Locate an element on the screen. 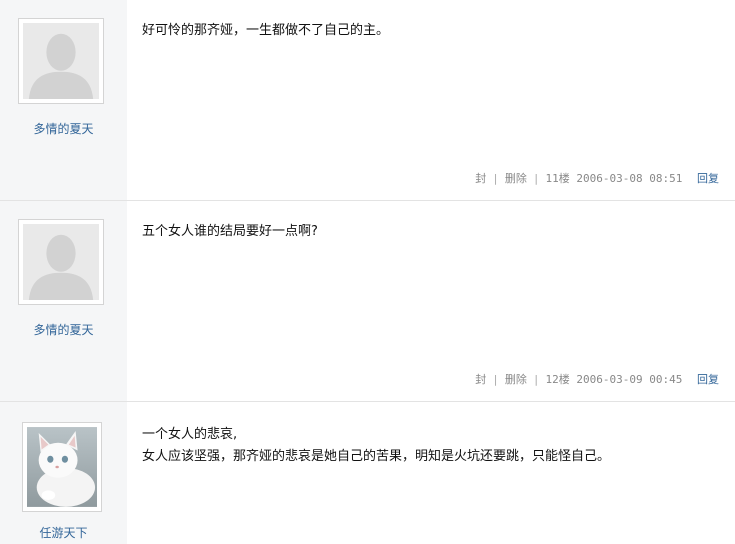  author-panel: 任游天下 is located at coordinates (63, 473).